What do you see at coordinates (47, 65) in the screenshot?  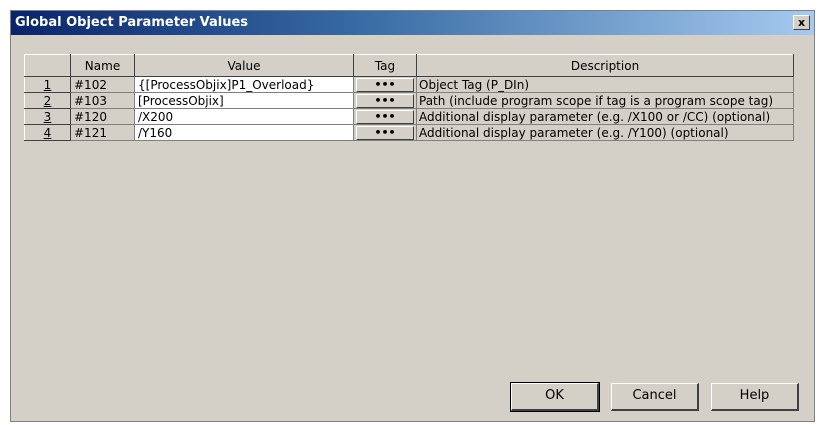 I see `column-header-rownum` at bounding box center [47, 65].